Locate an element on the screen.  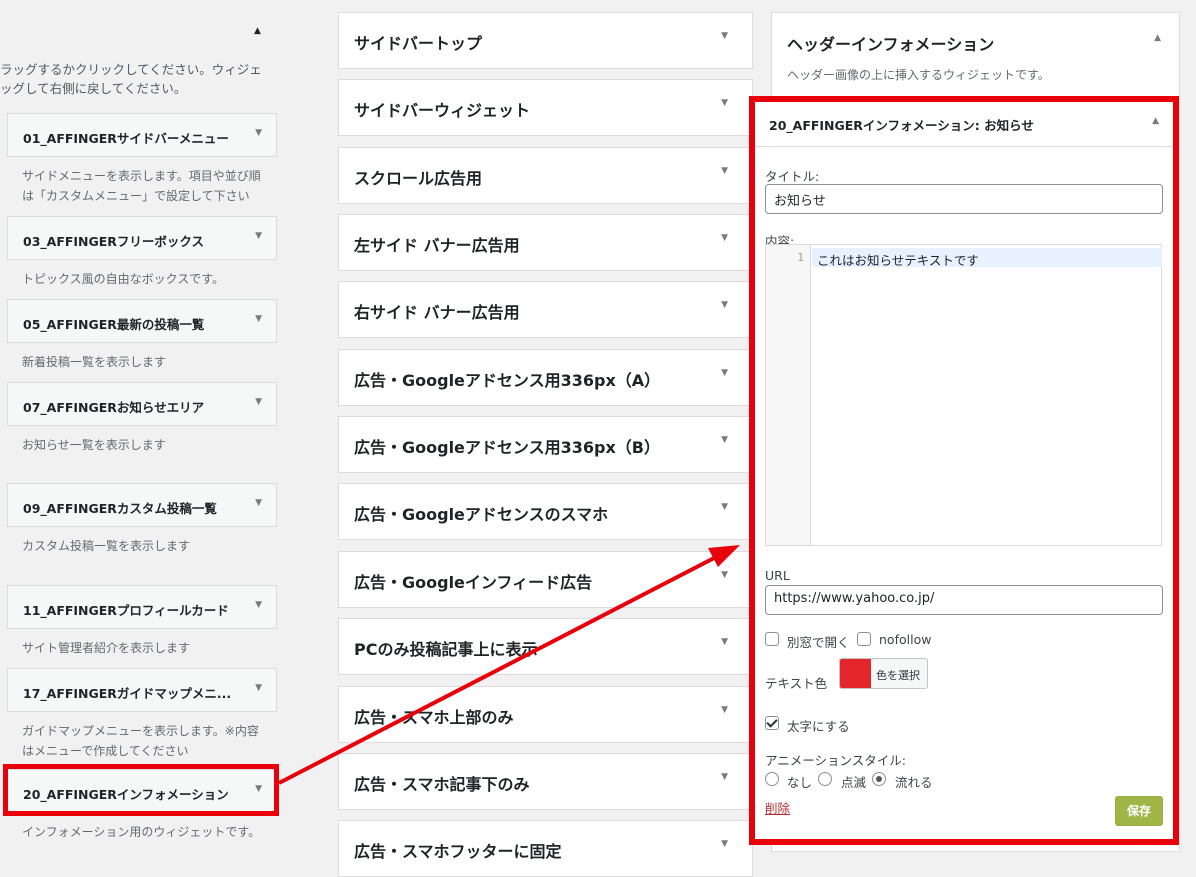
widget-area-title: 左サイド バナー広告用 is located at coordinates (437, 245).